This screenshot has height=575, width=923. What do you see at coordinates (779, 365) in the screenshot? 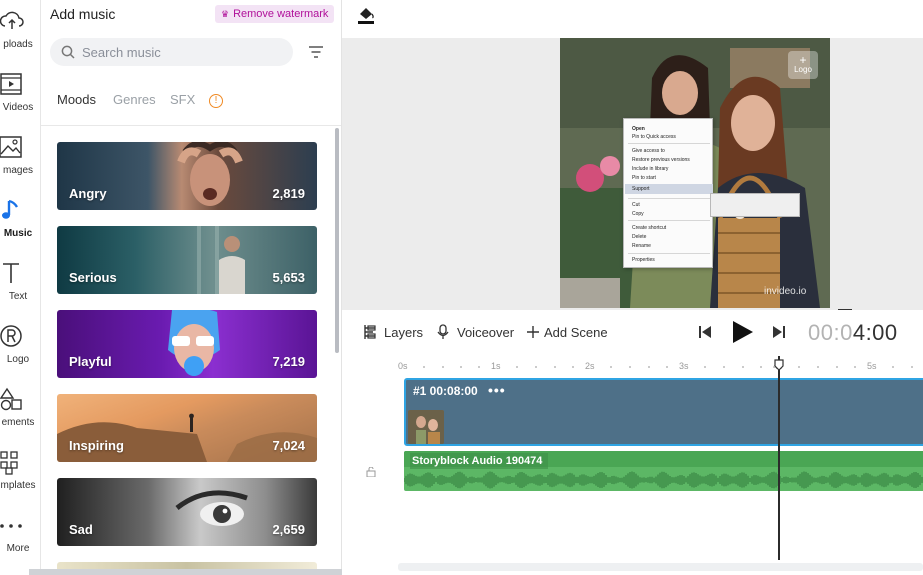
I see `playhead-handle` at bounding box center [779, 365].